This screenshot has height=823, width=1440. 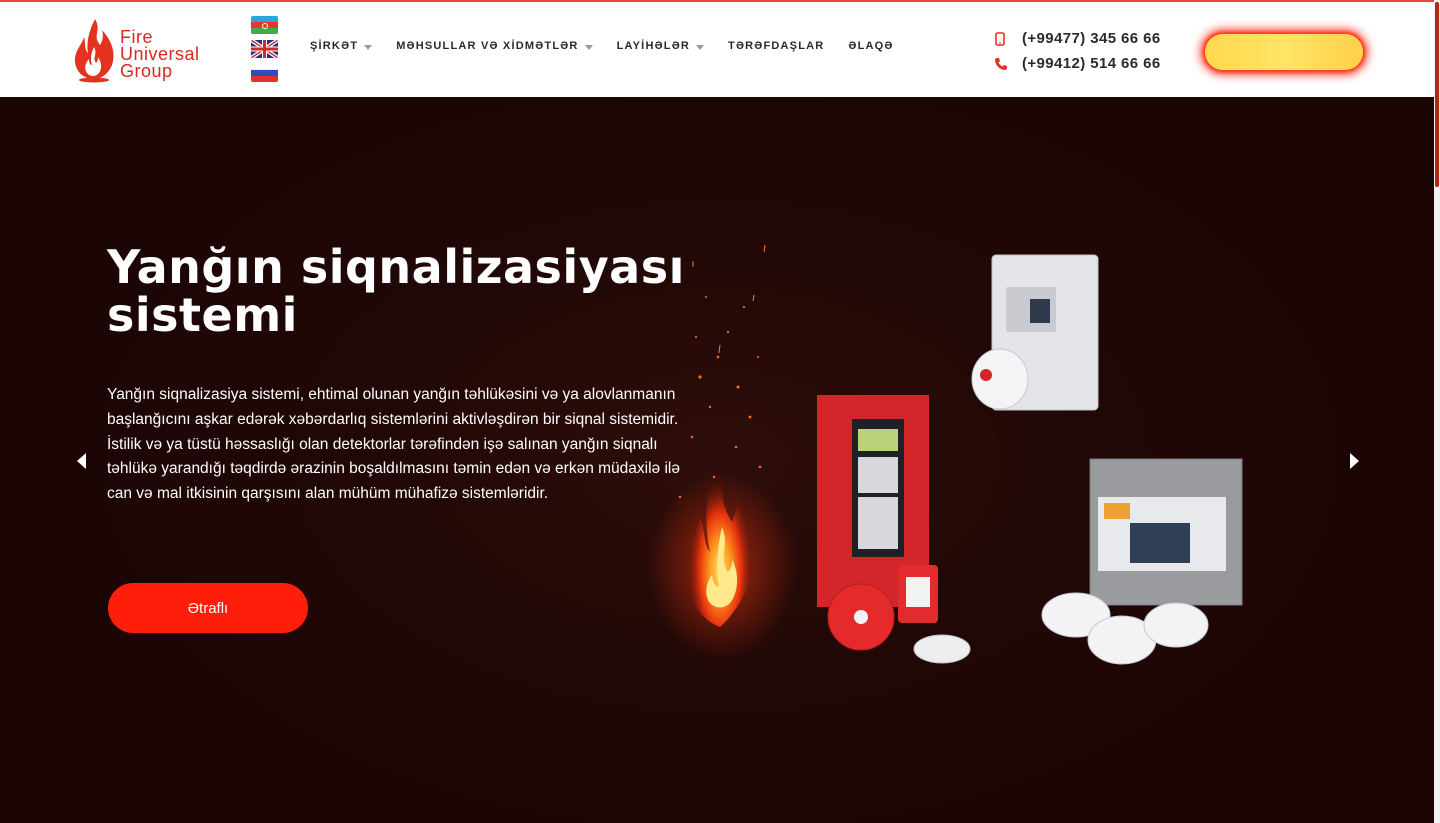 I want to click on nav-item-label: TƏRƏFDAŞLAR, so click(x=776, y=46).